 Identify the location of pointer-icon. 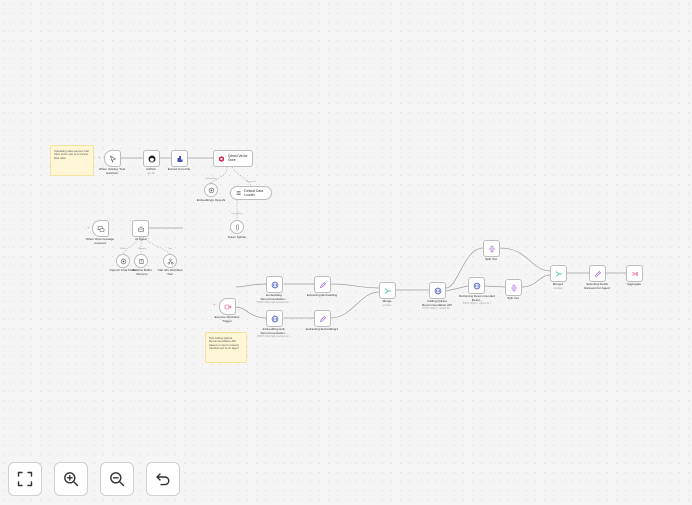
(112, 158).